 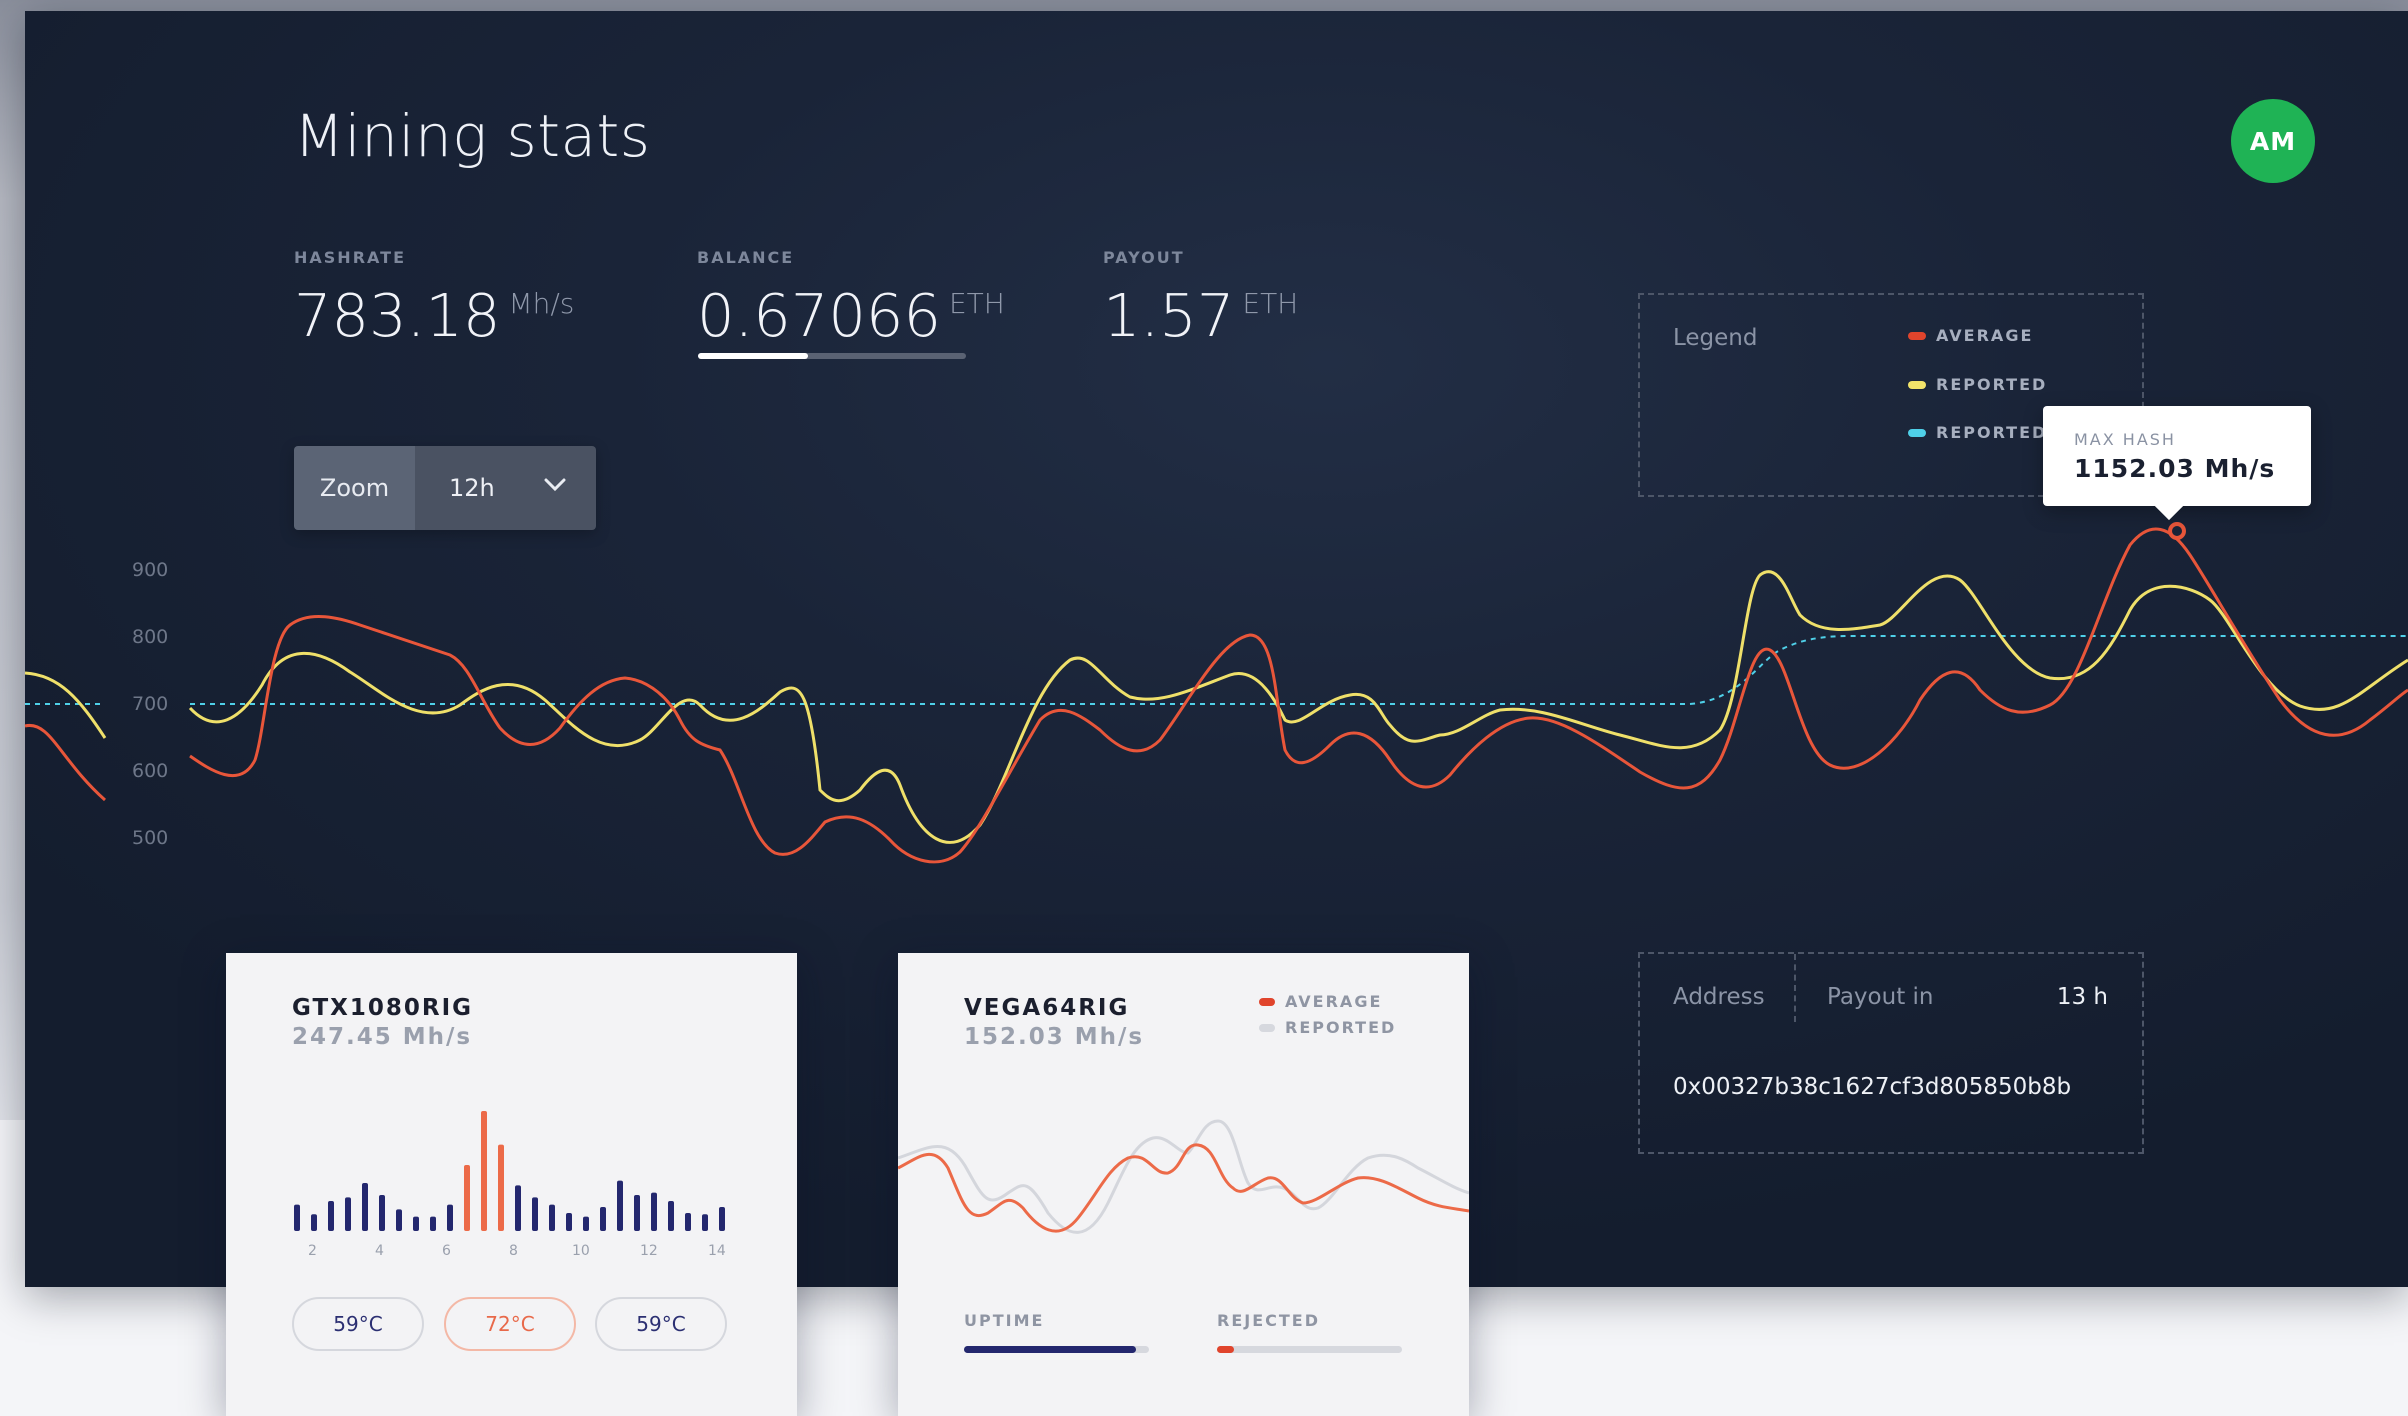 I want to click on uptime-bar, so click(x=1056, y=1349).